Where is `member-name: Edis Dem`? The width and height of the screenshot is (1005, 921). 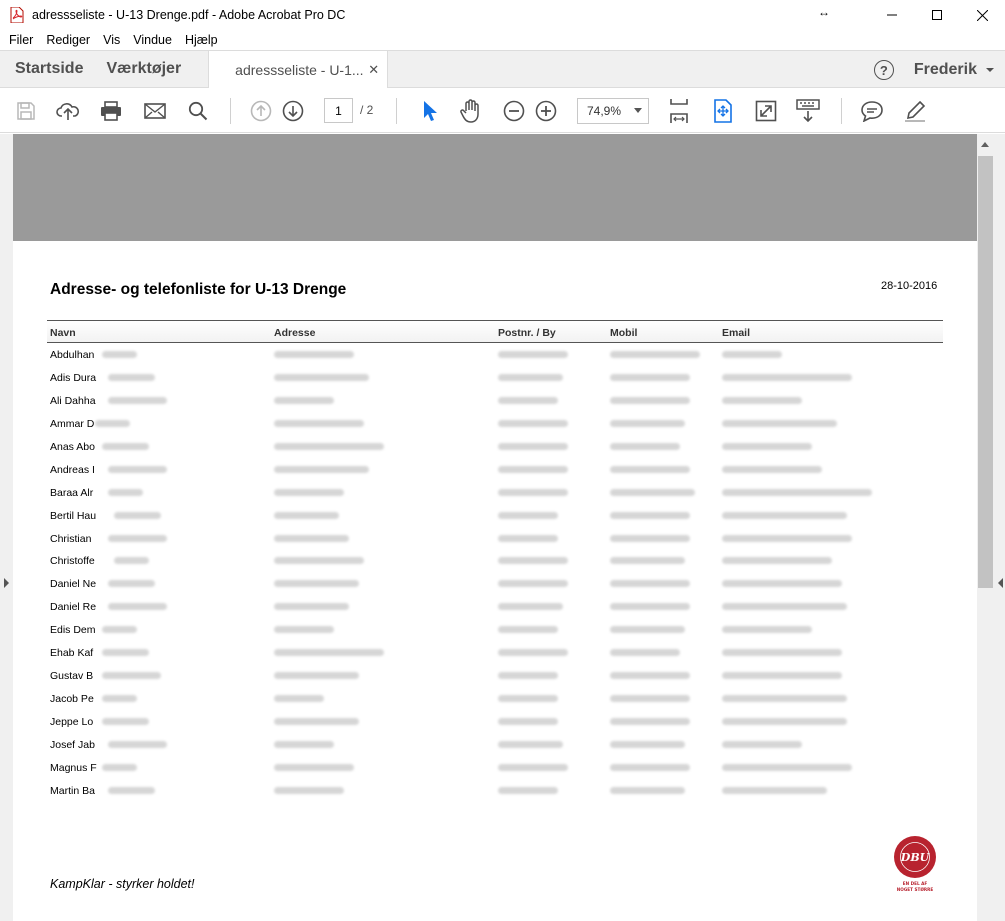
member-name: Edis Dem is located at coordinates (73, 630).